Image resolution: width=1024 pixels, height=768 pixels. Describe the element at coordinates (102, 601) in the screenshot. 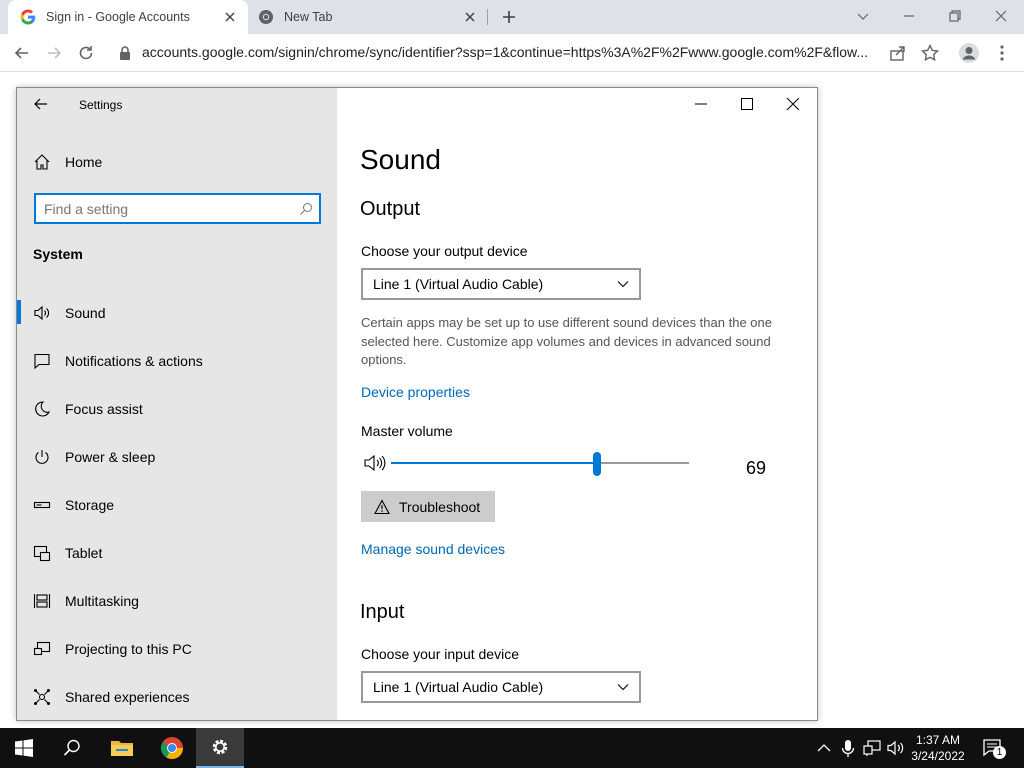

I see `sidebar-item-label: Multitasking` at that location.